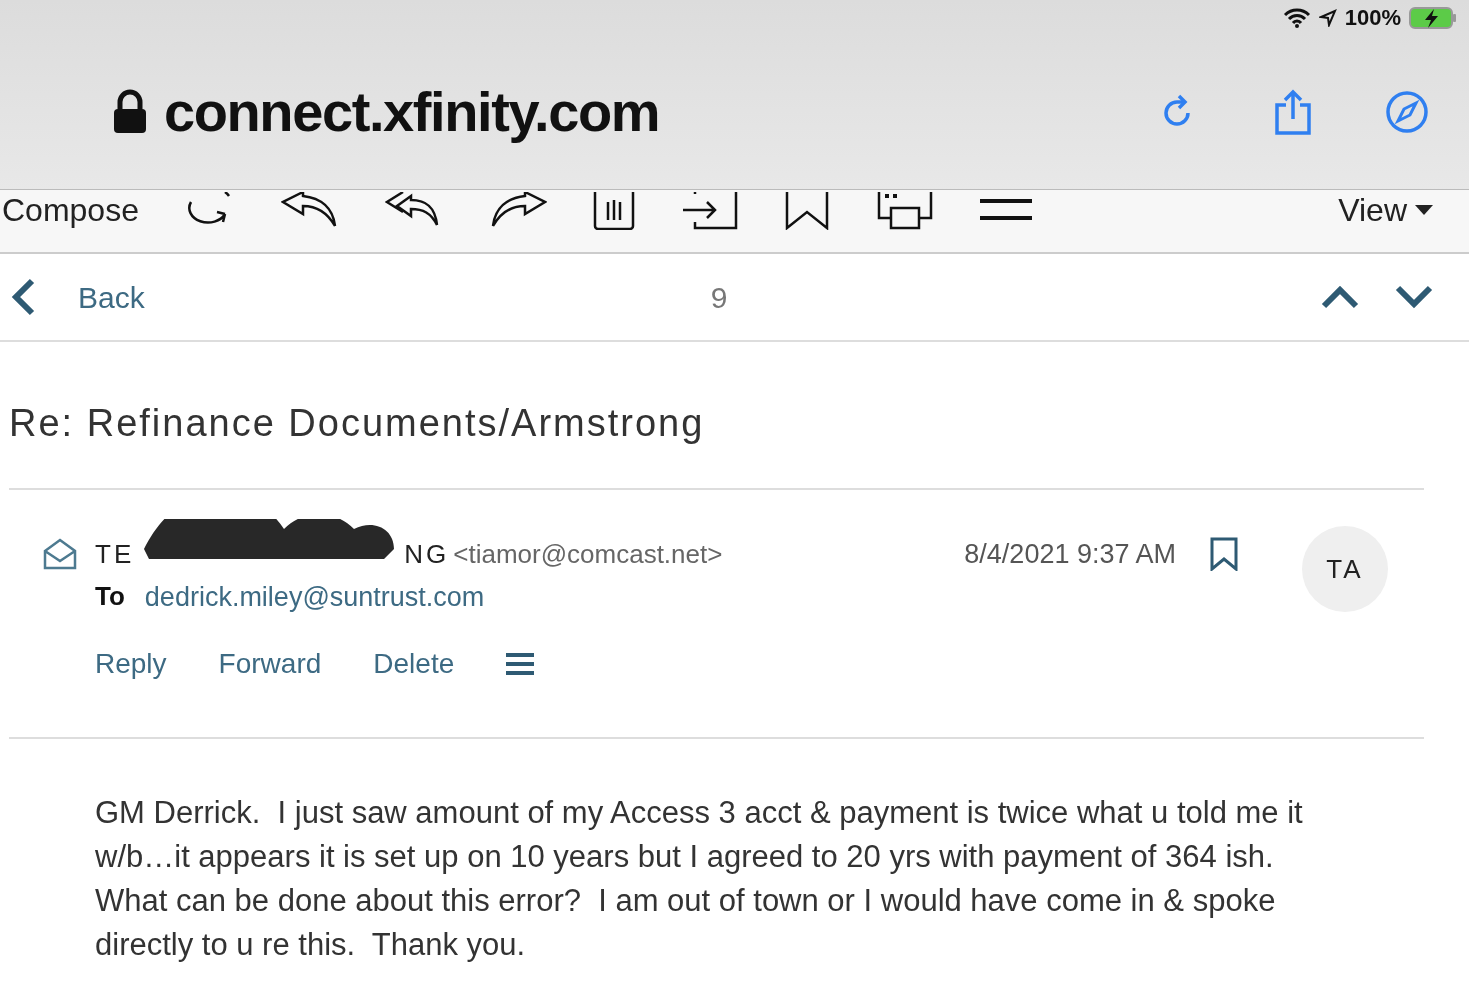 The image size is (1469, 1000). I want to click on sender-email: <tiamor@comcast.net>, so click(588, 554).